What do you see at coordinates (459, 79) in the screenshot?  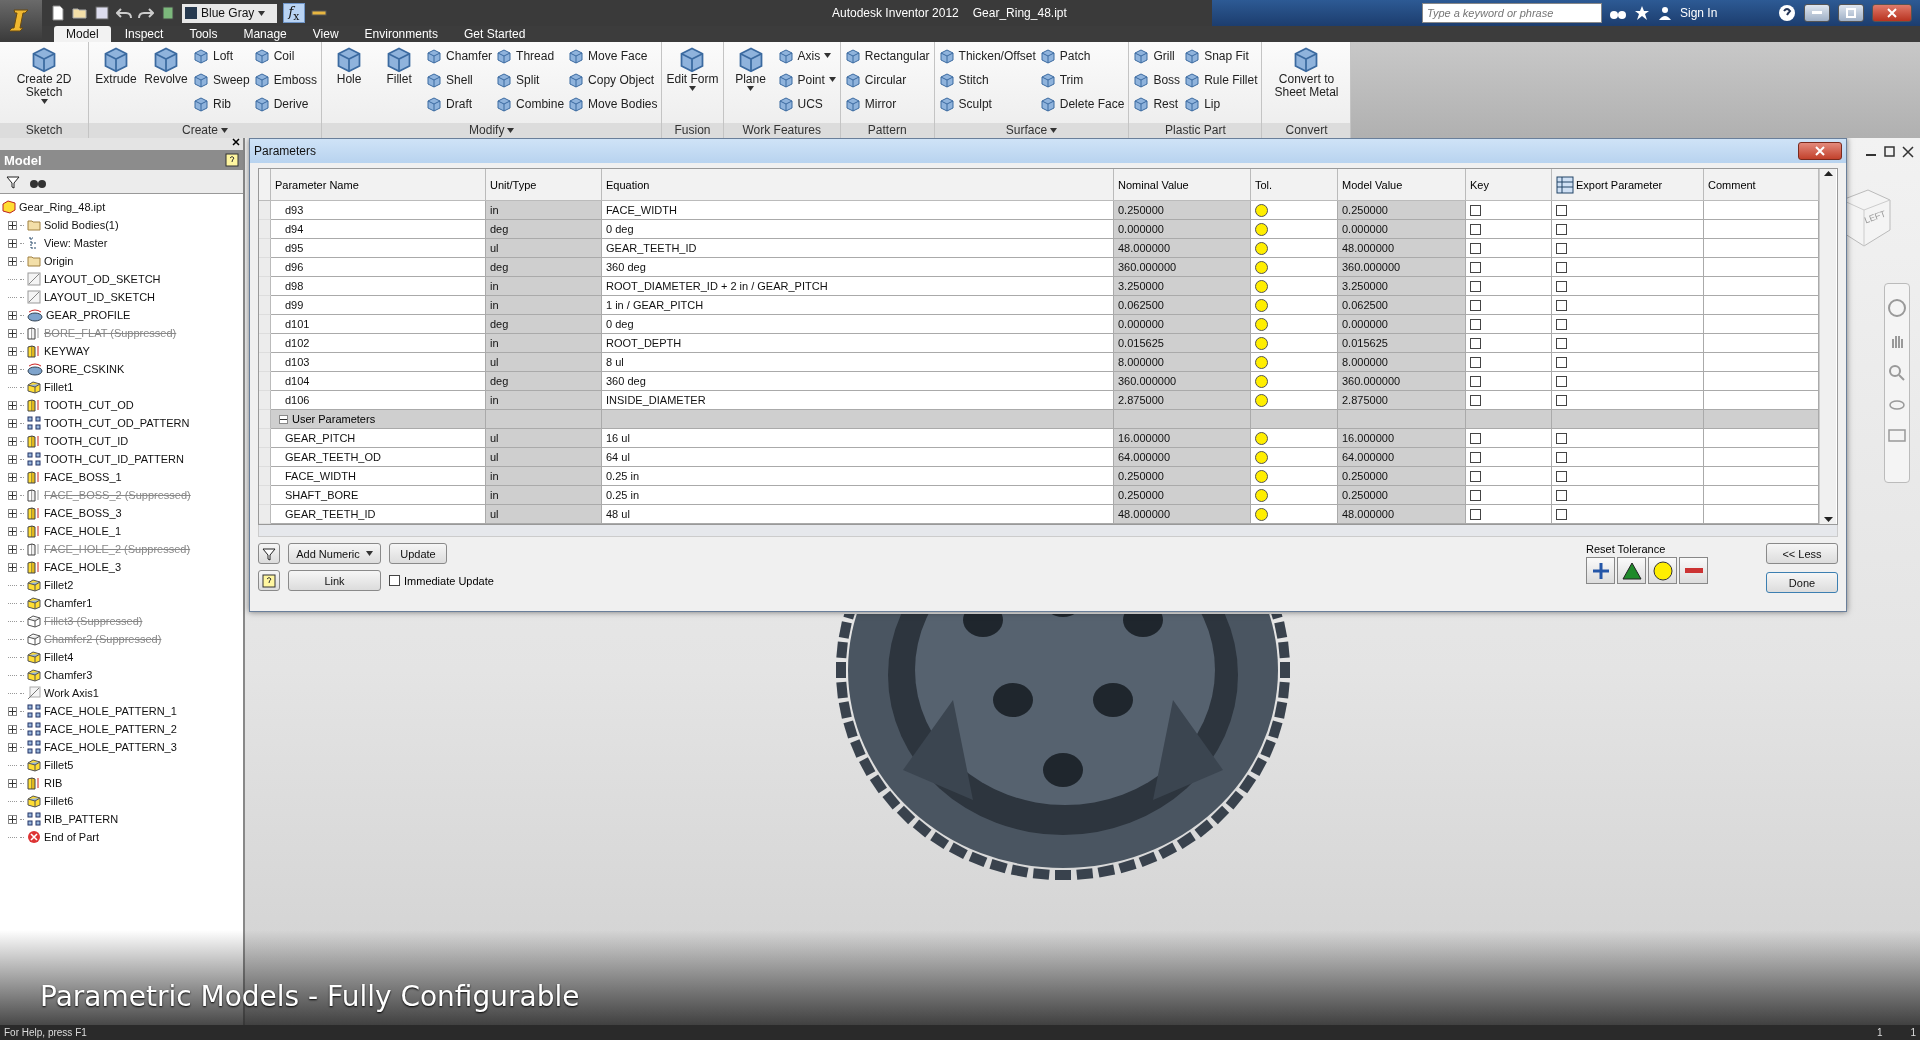 I see `ribbon-tool-button: Shell` at bounding box center [459, 79].